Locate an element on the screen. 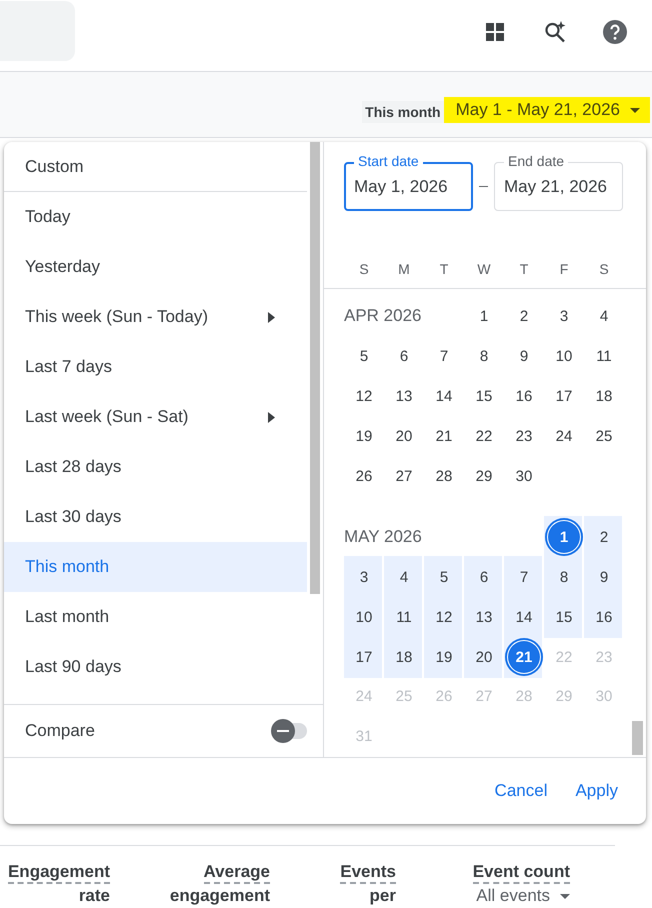  weekday-label: F is located at coordinates (564, 270).